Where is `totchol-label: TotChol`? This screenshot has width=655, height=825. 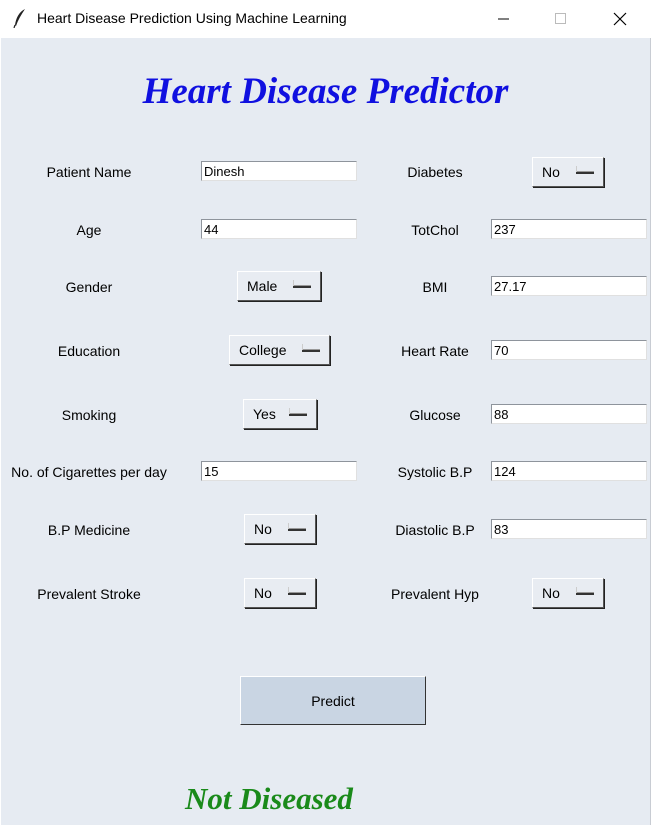 totchol-label: TotChol is located at coordinates (435, 230).